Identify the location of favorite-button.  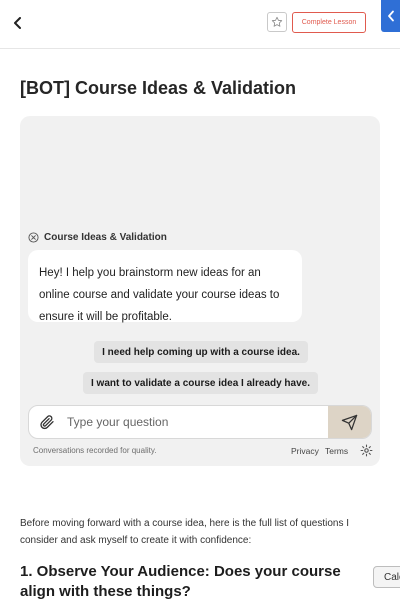
(277, 22).